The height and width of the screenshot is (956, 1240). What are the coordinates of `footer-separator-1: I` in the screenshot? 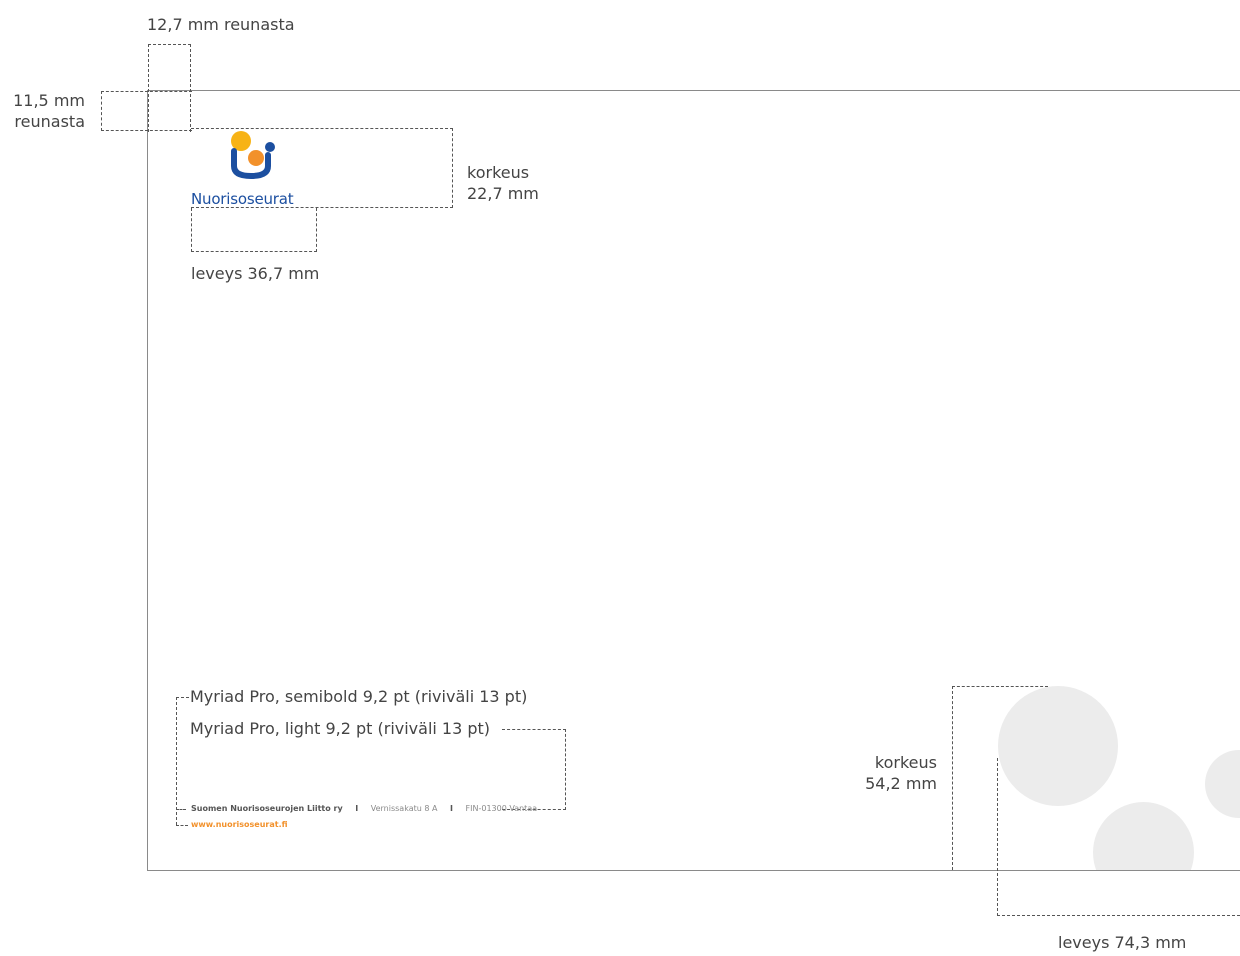 It's located at (357, 808).